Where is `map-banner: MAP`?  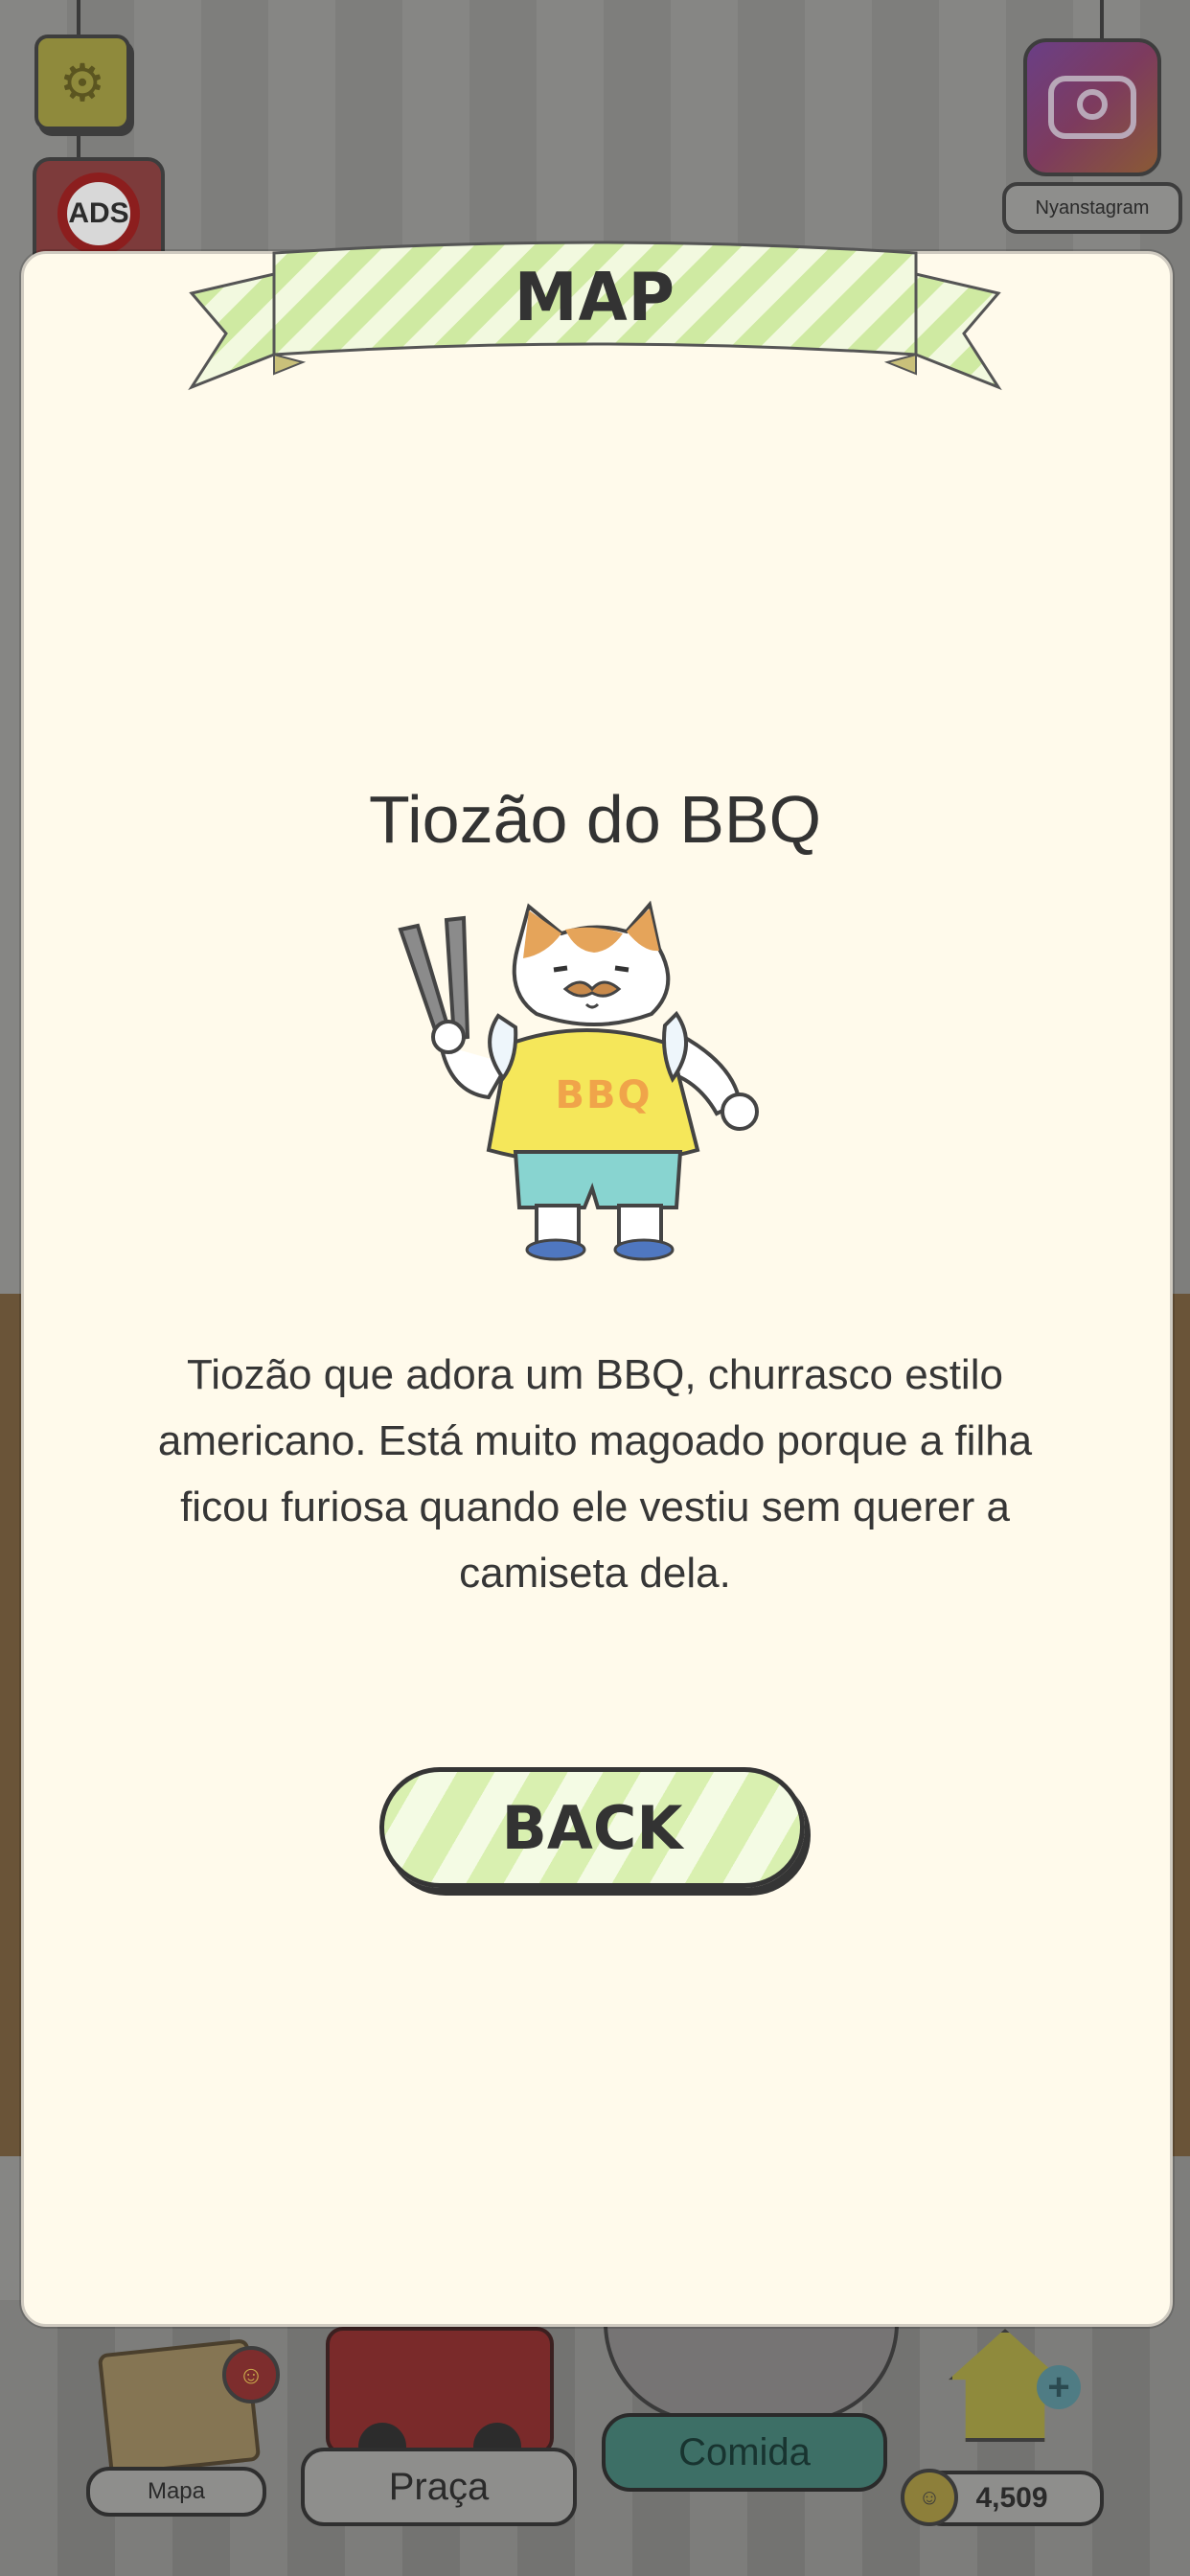 map-banner: MAP is located at coordinates (595, 315).